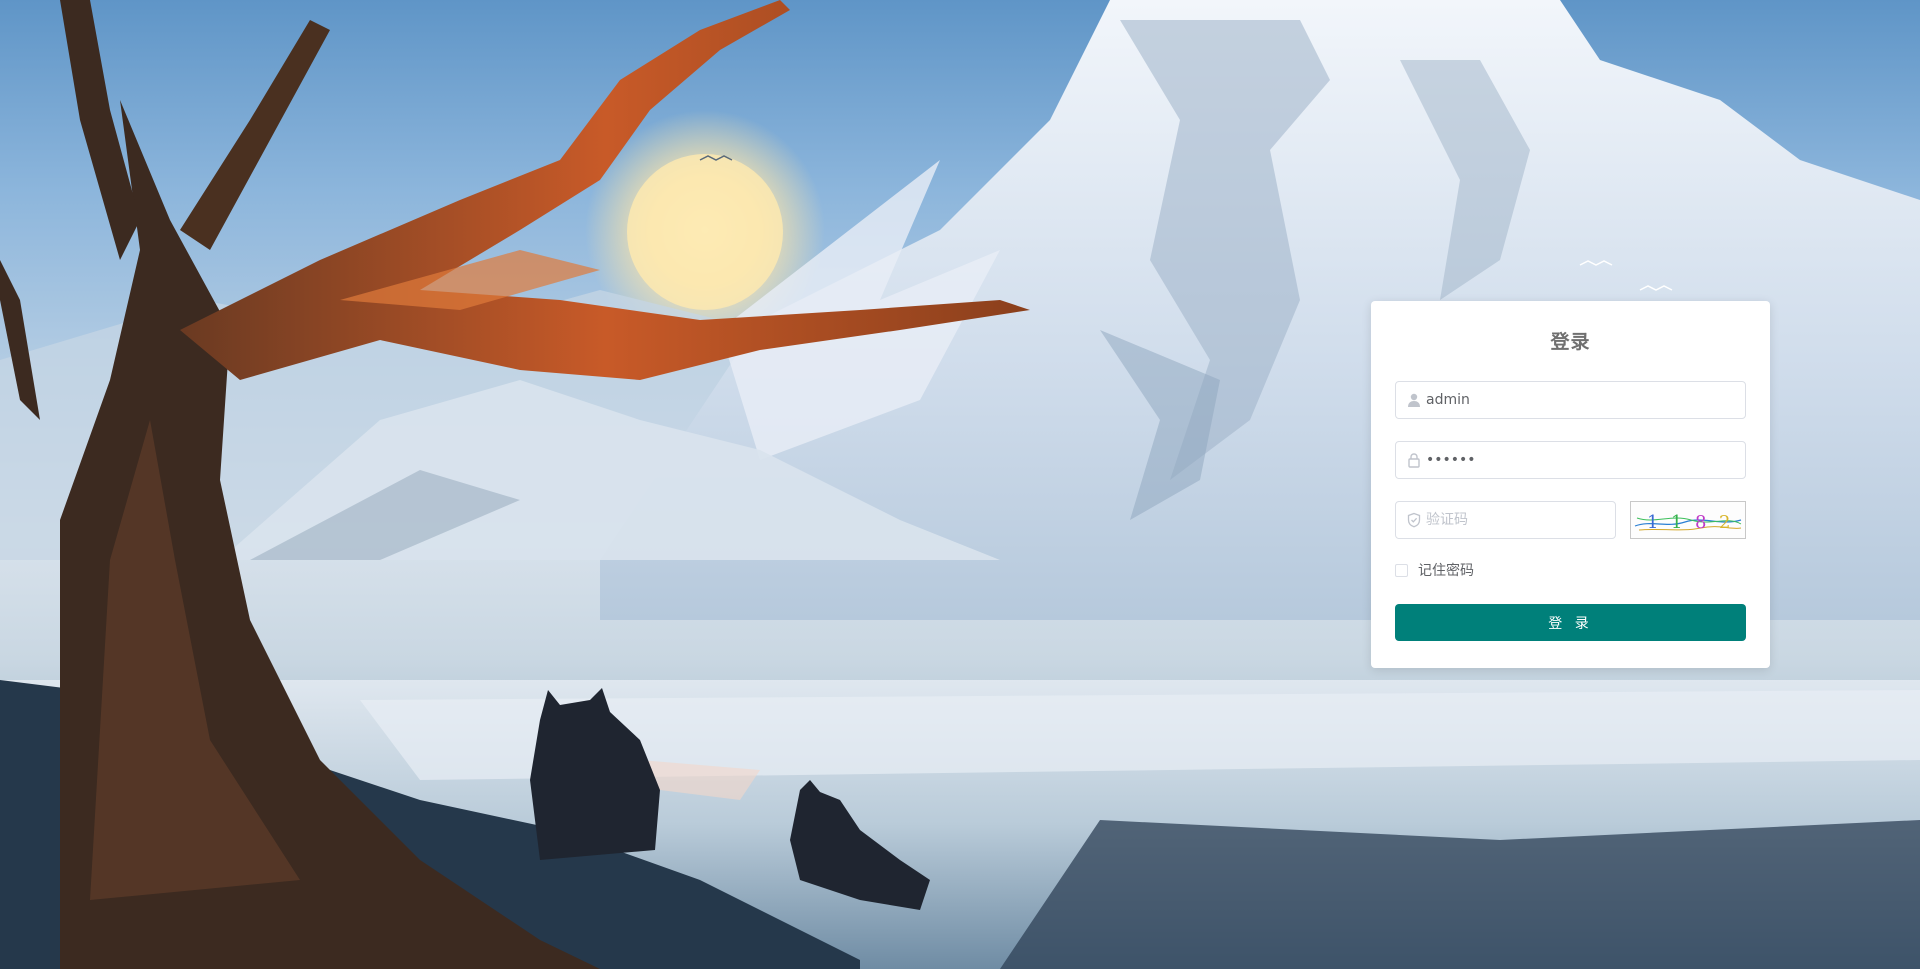  What do you see at coordinates (1446, 571) in the screenshot?
I see `remember-label: 记住密码` at bounding box center [1446, 571].